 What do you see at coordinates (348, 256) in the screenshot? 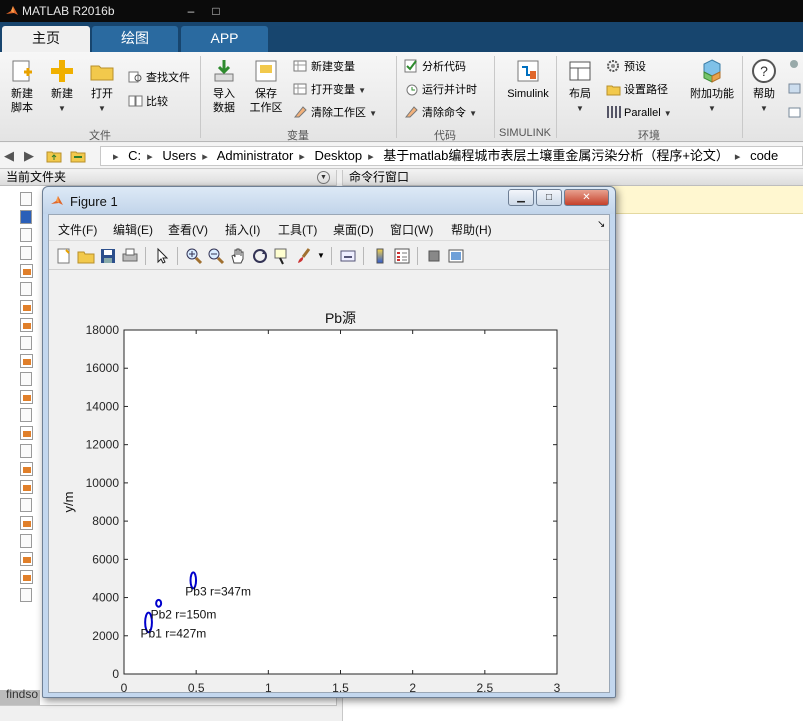
I see `link-plot-icon` at bounding box center [348, 256].